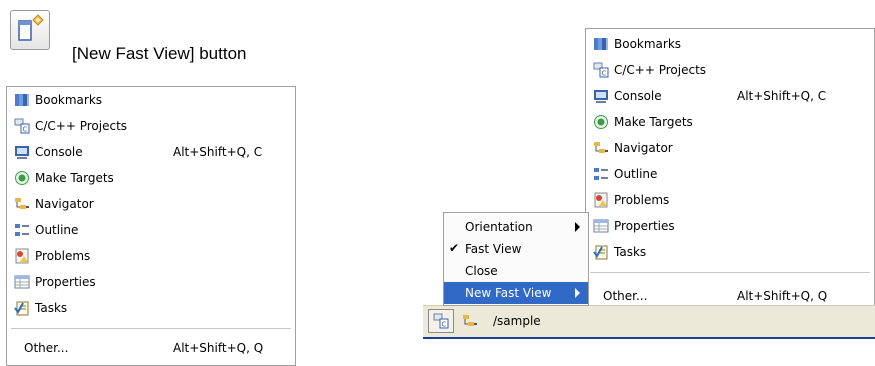  I want to click on new-fast-view-button, so click(30, 30).